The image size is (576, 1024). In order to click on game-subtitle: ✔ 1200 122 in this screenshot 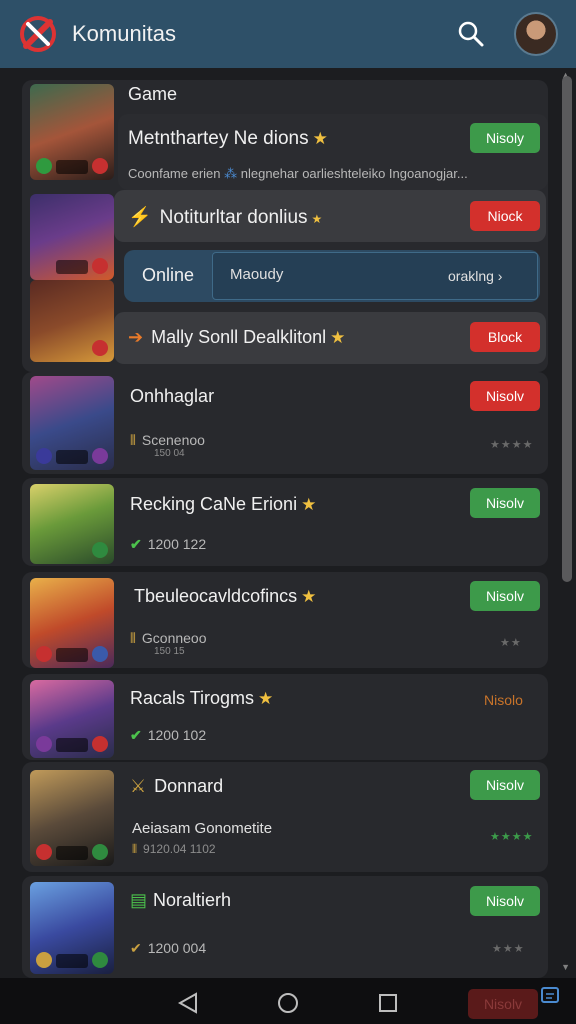, I will do `click(168, 544)`.